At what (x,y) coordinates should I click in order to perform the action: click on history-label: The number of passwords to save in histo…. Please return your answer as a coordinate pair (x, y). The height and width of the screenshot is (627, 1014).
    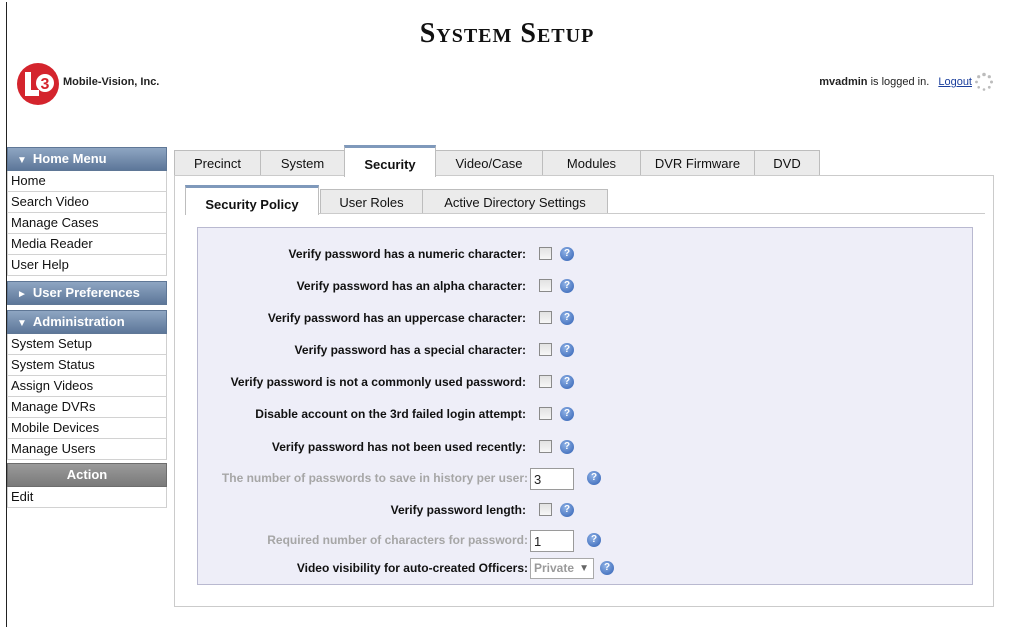
    Looking at the image, I should click on (374, 478).